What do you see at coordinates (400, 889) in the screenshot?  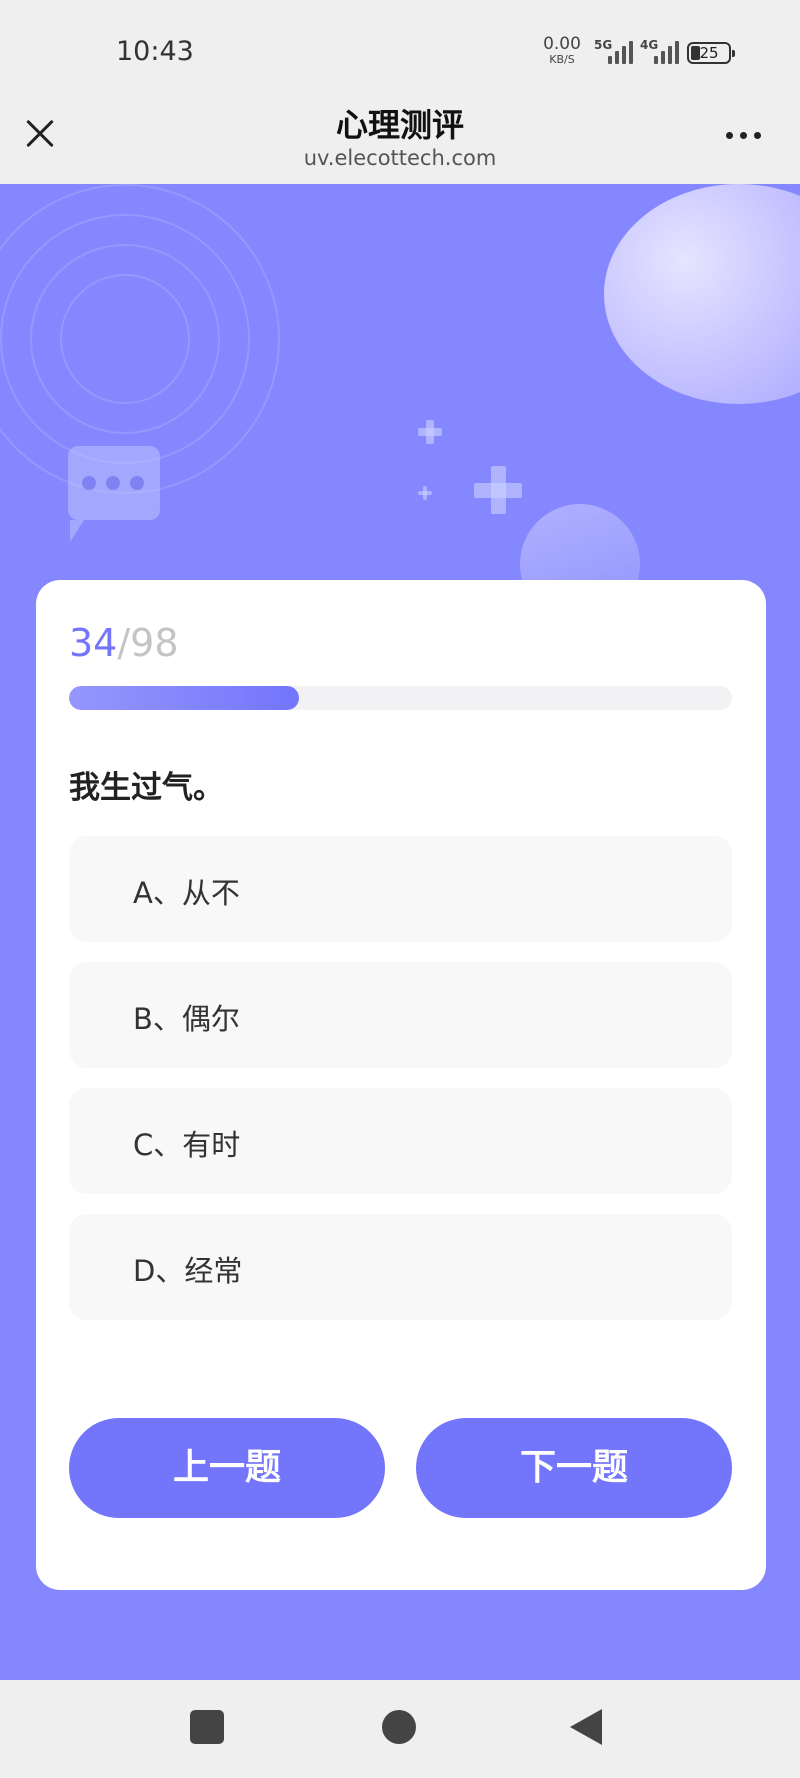 I see `option-a: A、从不` at bounding box center [400, 889].